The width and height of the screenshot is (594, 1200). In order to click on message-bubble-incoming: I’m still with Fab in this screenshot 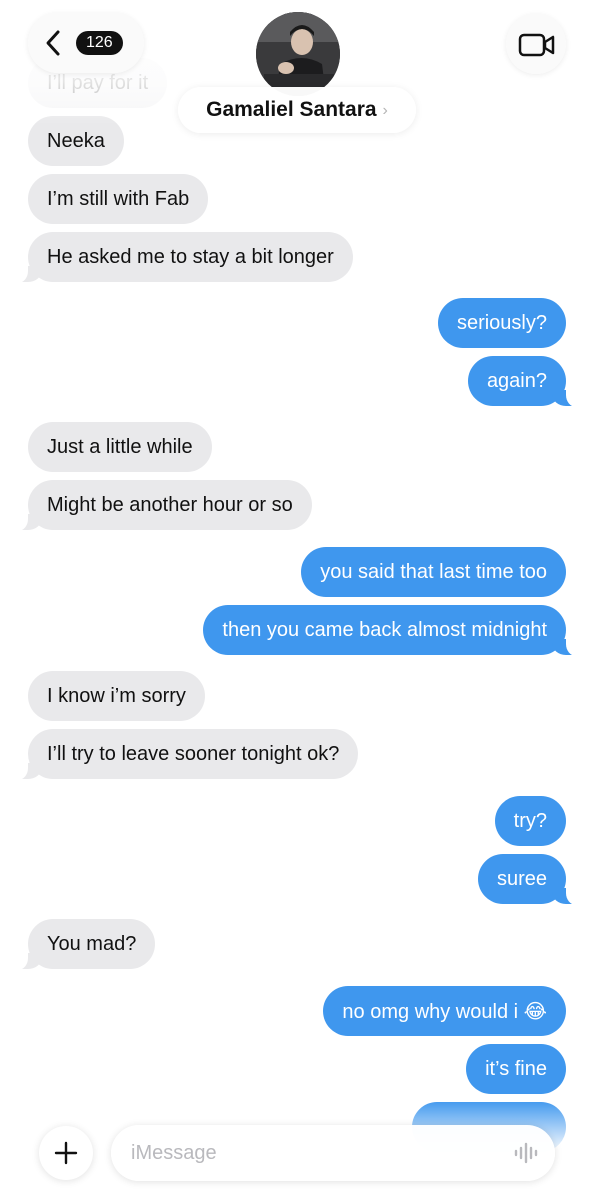, I will do `click(118, 199)`.